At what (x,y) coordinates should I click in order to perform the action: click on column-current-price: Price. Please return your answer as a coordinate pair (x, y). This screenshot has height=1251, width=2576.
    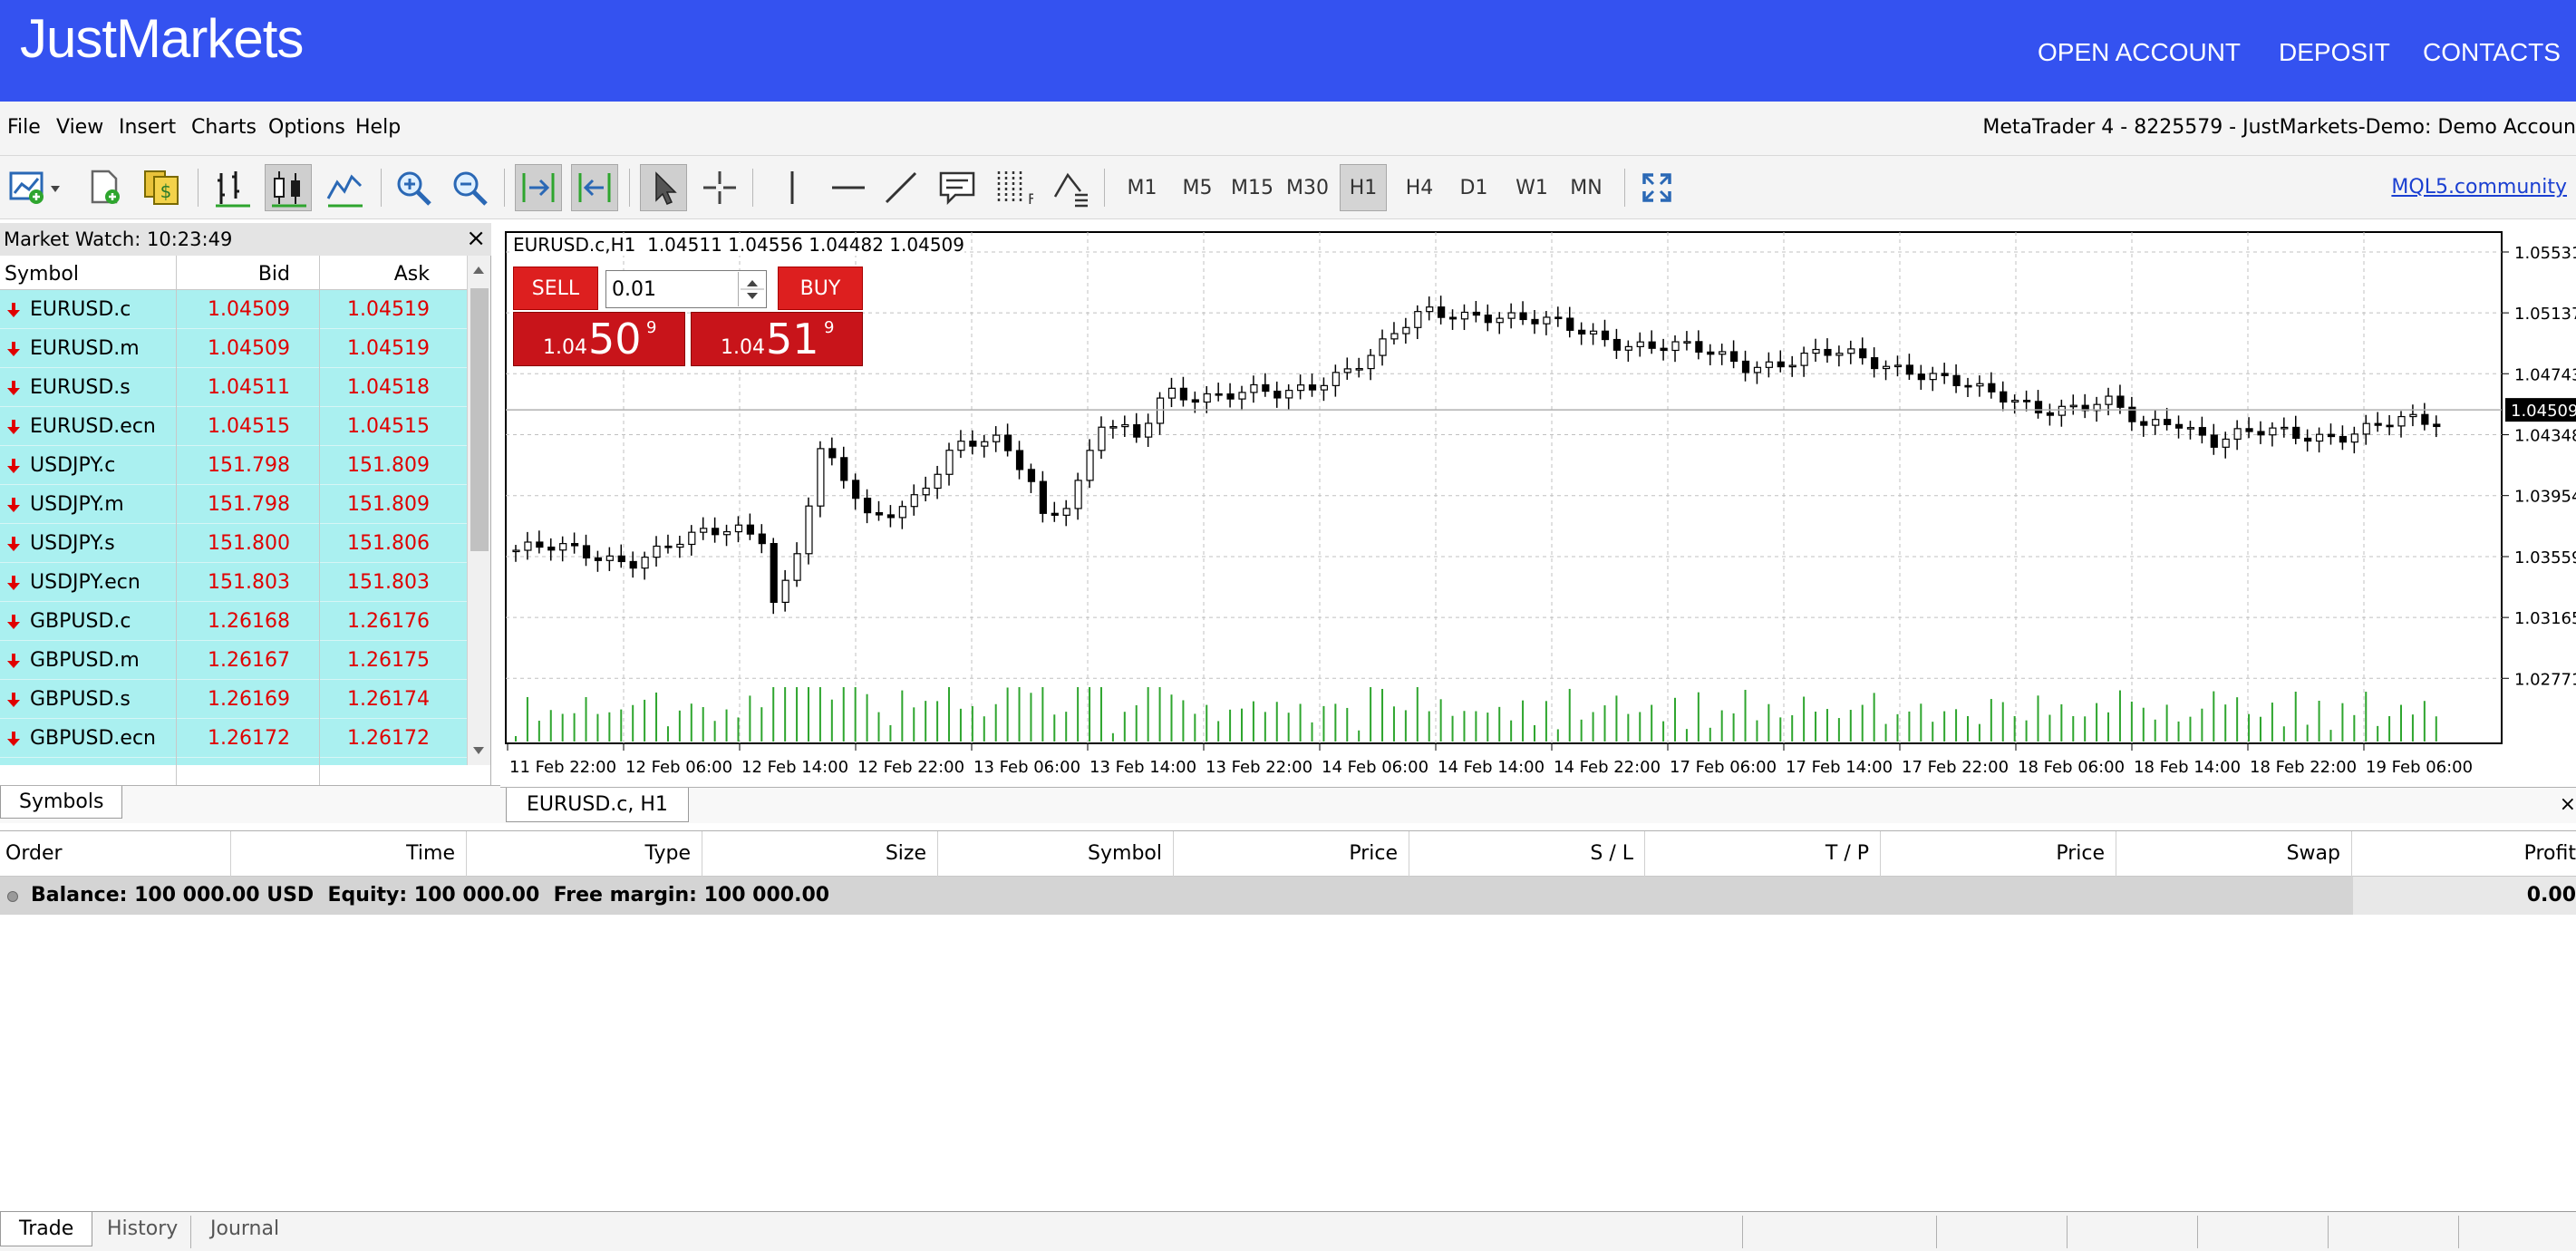
    Looking at the image, I should click on (2080, 853).